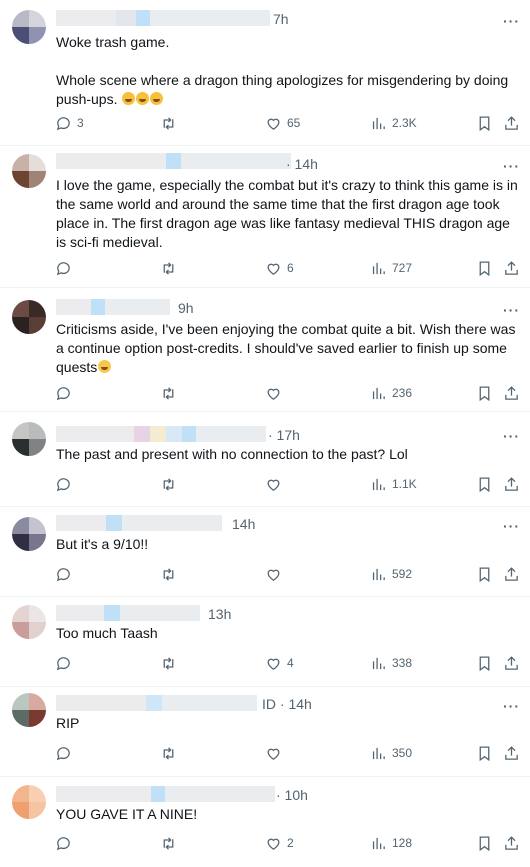 The image size is (530, 867). I want to click on reply-button: 3, so click(69, 123).